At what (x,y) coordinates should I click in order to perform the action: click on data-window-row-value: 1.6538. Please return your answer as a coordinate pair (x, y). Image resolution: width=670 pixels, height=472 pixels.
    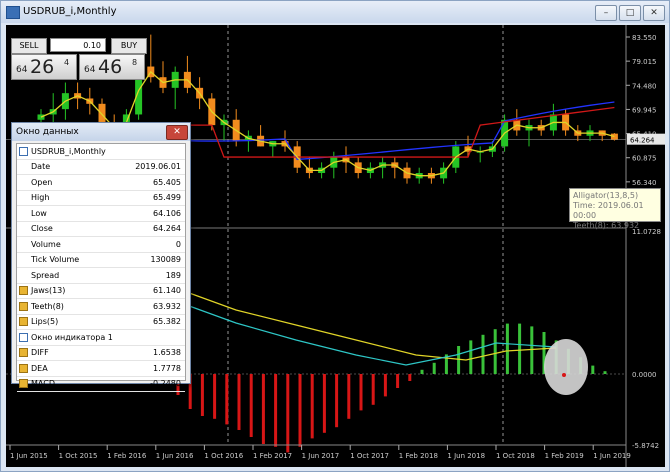
    Looking at the image, I should click on (167, 352).